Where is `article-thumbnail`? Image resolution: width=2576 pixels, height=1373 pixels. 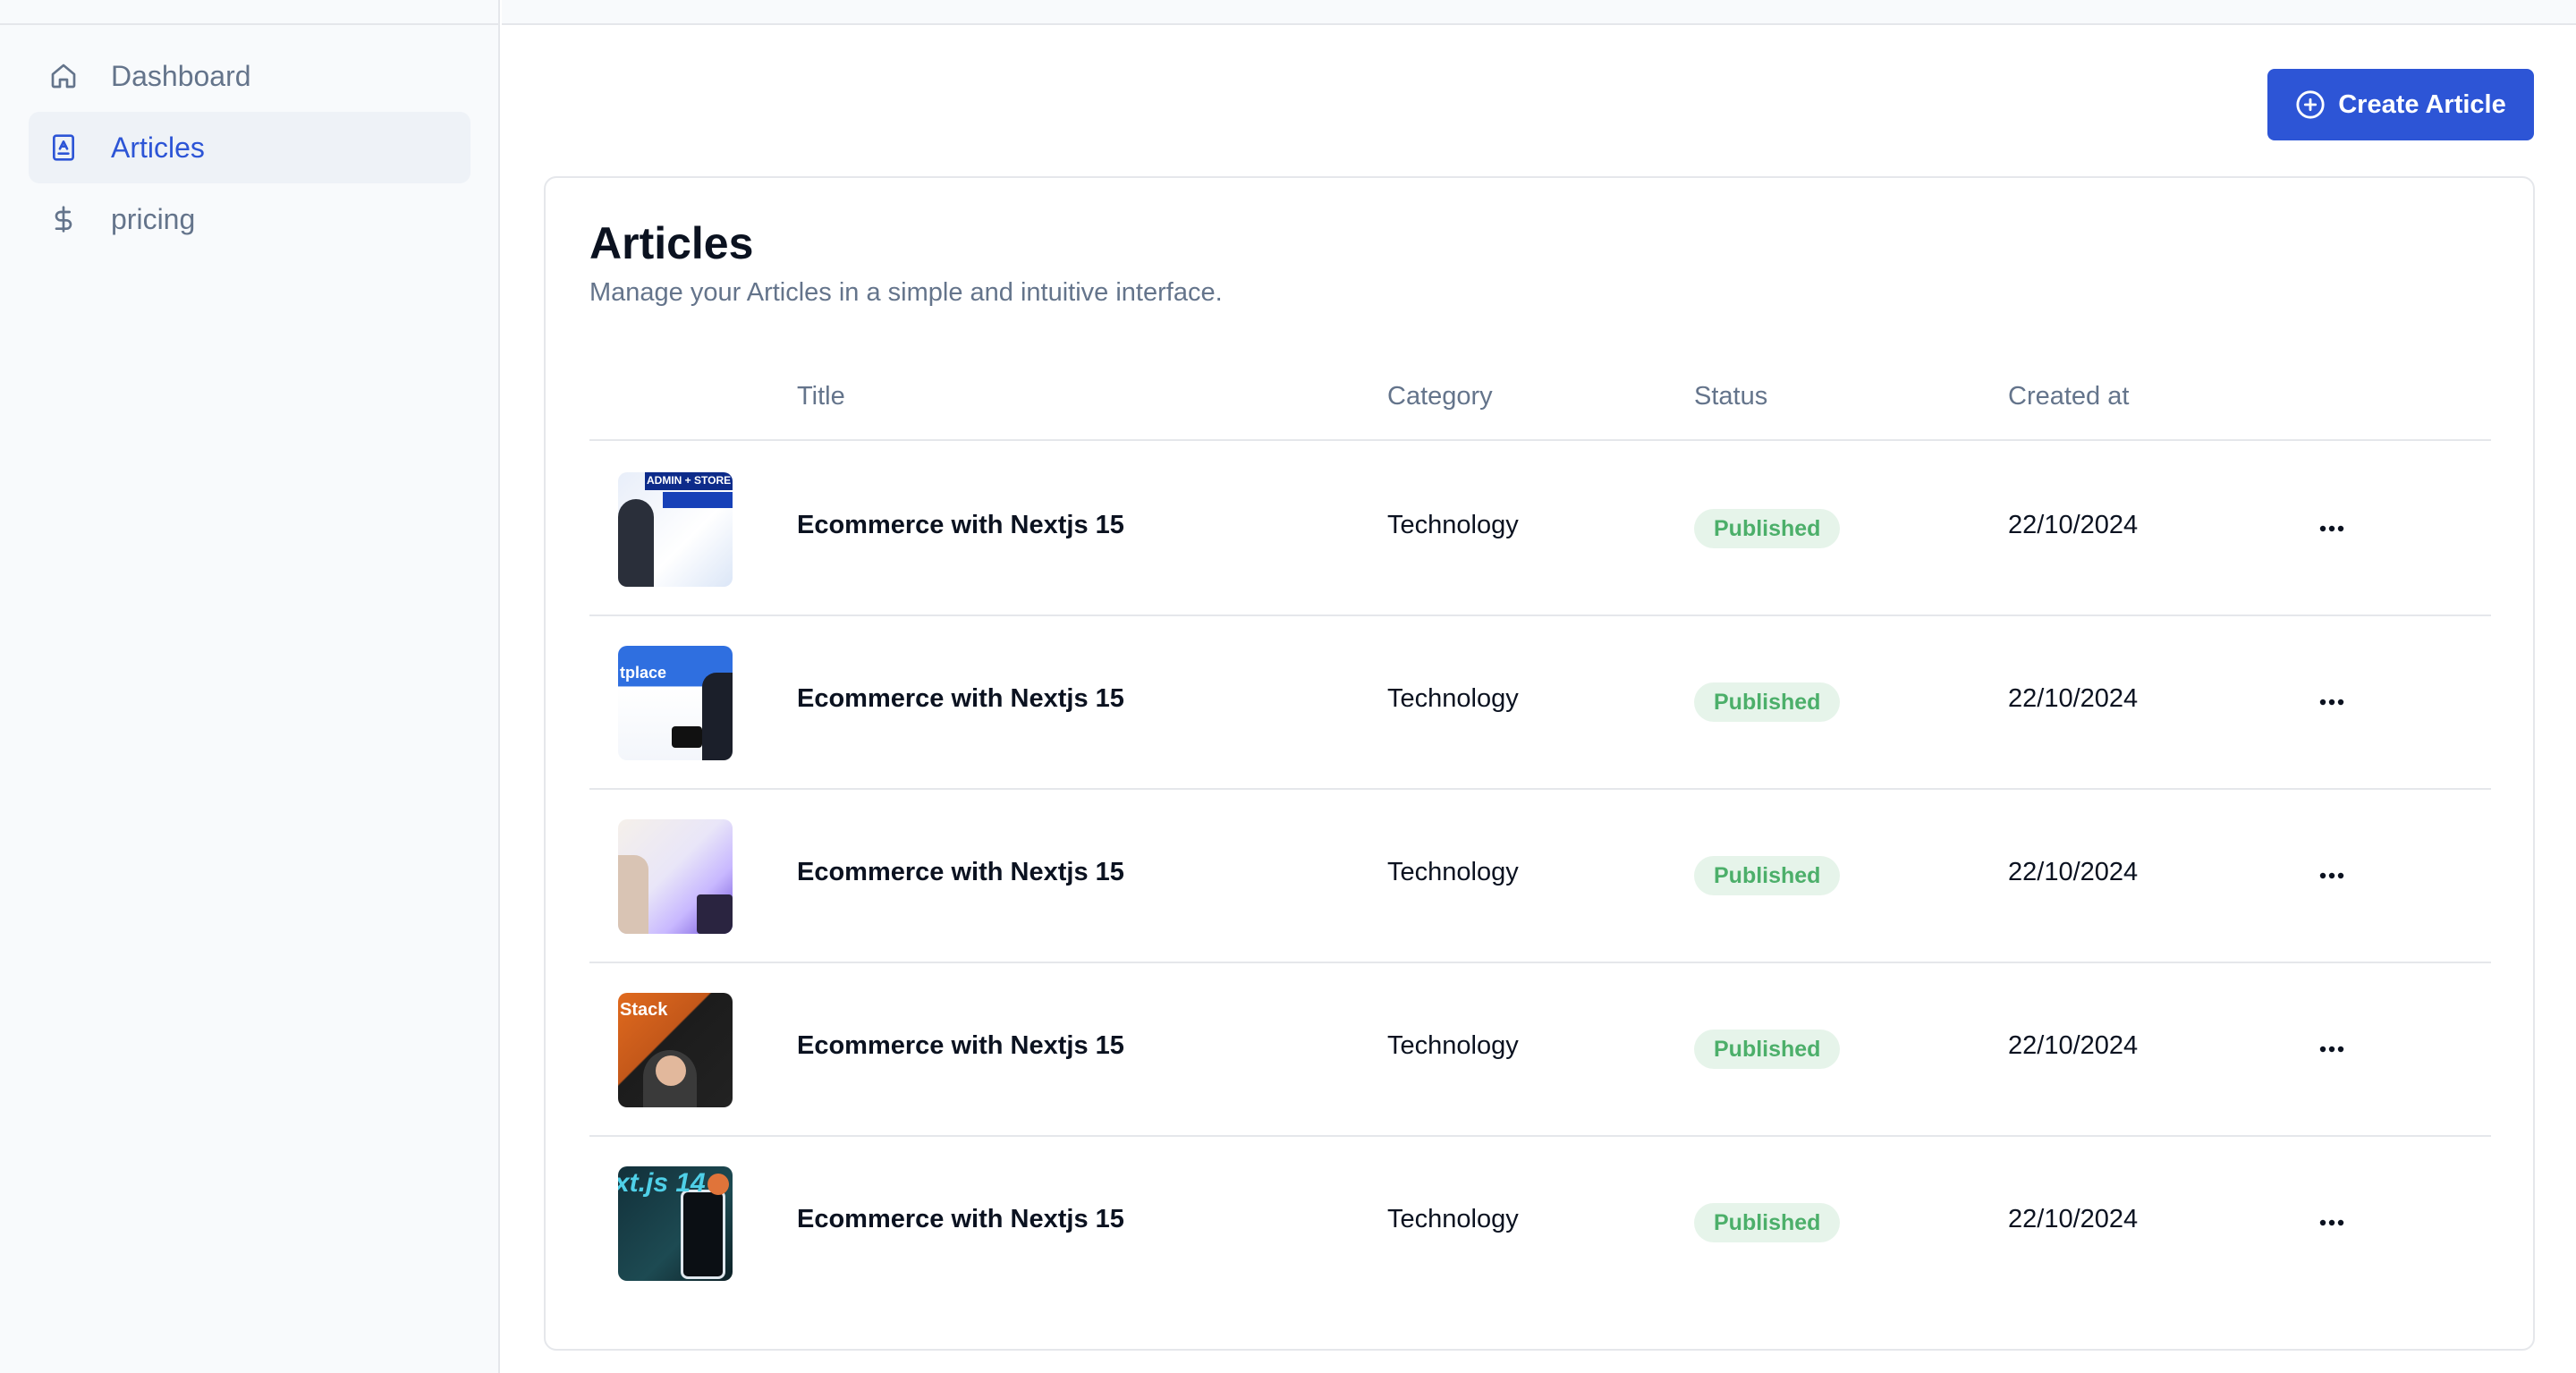
article-thumbnail is located at coordinates (675, 876).